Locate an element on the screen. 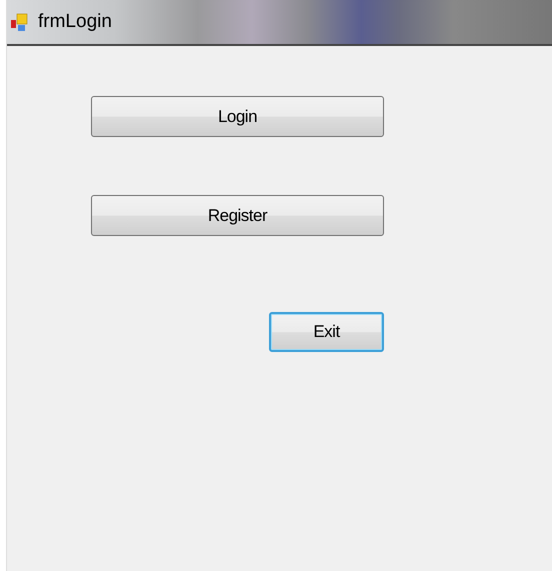 The height and width of the screenshot is (571, 552). login-button: Login is located at coordinates (237, 116).